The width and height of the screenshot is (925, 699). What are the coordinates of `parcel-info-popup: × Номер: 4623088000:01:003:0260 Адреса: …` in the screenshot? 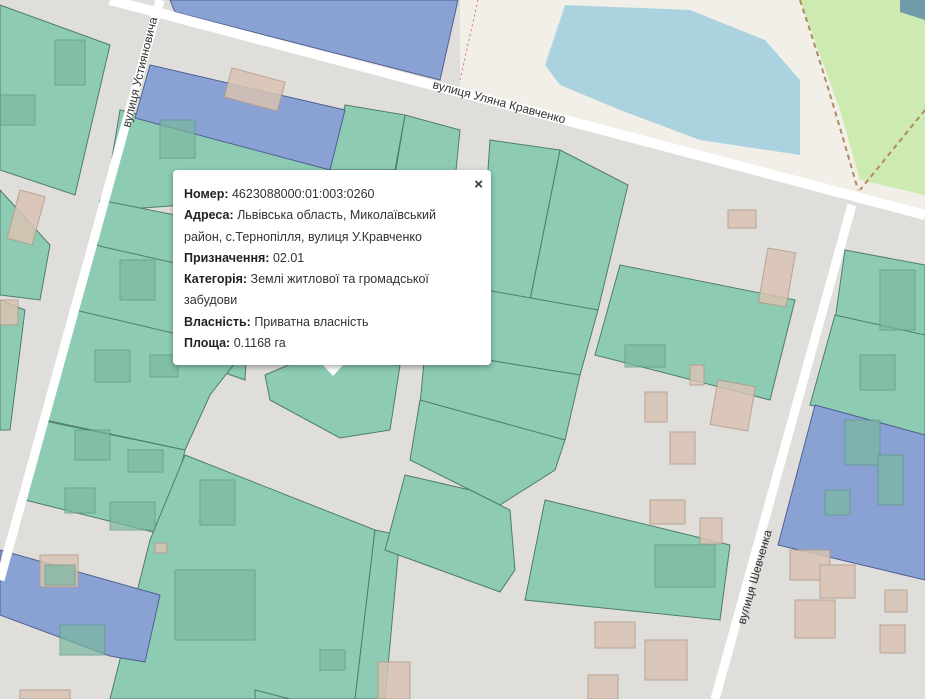 It's located at (332, 267).